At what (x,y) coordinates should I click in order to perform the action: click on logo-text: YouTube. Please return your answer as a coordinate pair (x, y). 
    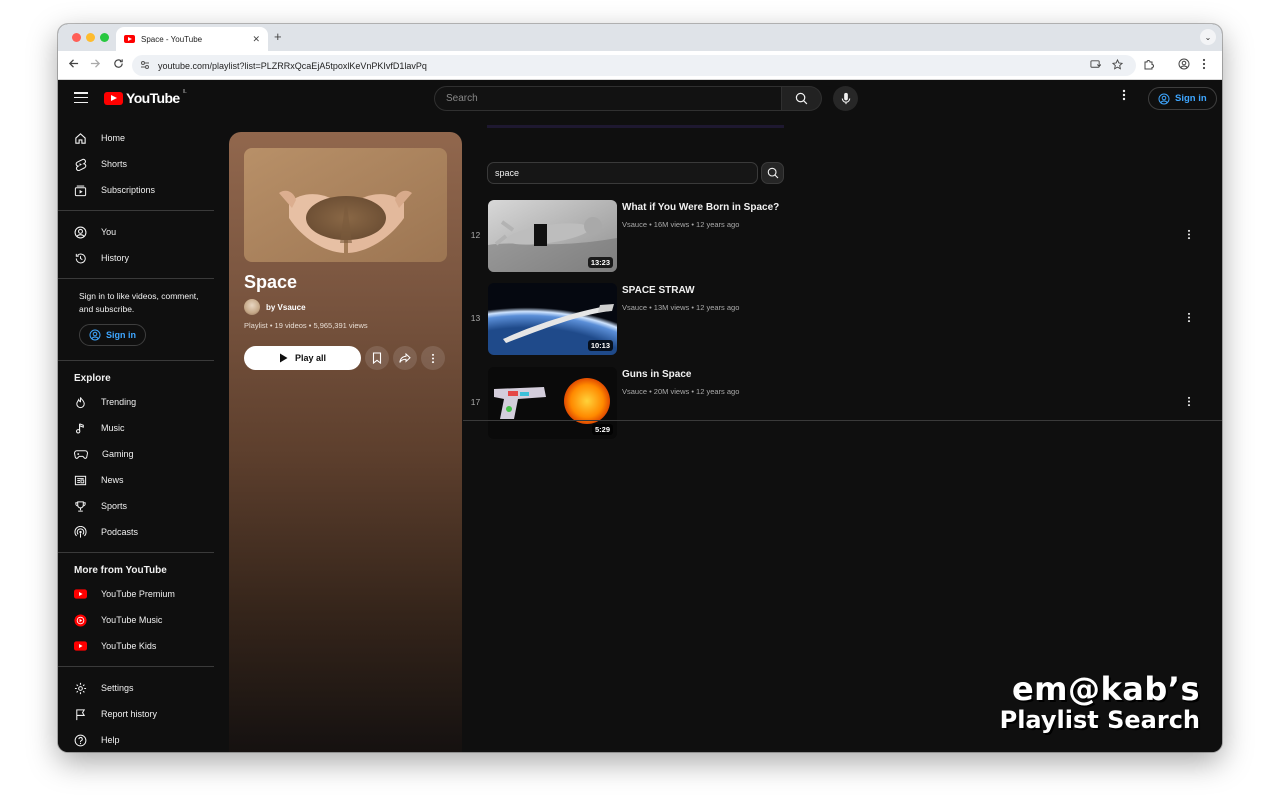
    Looking at the image, I should click on (153, 98).